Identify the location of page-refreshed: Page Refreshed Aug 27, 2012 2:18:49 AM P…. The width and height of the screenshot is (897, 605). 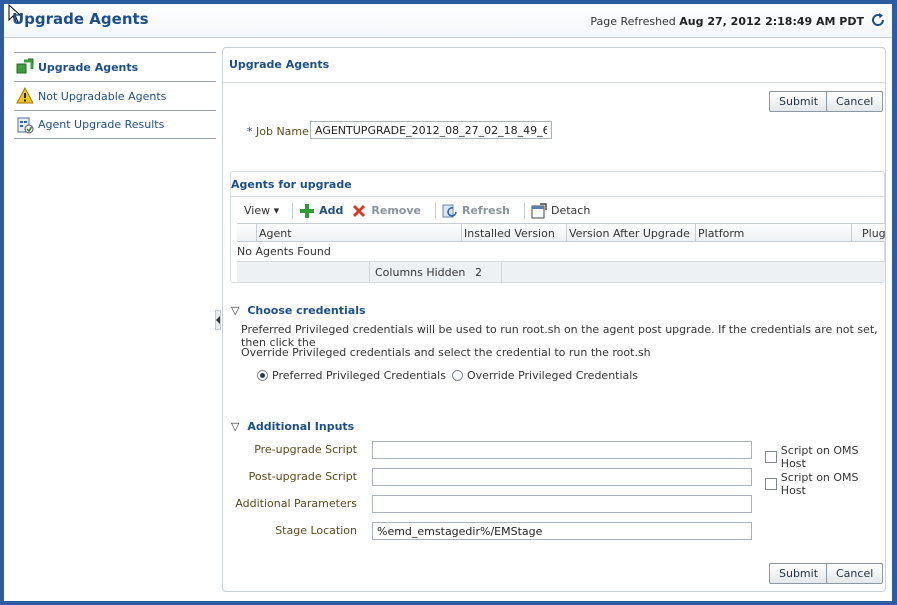
(727, 21).